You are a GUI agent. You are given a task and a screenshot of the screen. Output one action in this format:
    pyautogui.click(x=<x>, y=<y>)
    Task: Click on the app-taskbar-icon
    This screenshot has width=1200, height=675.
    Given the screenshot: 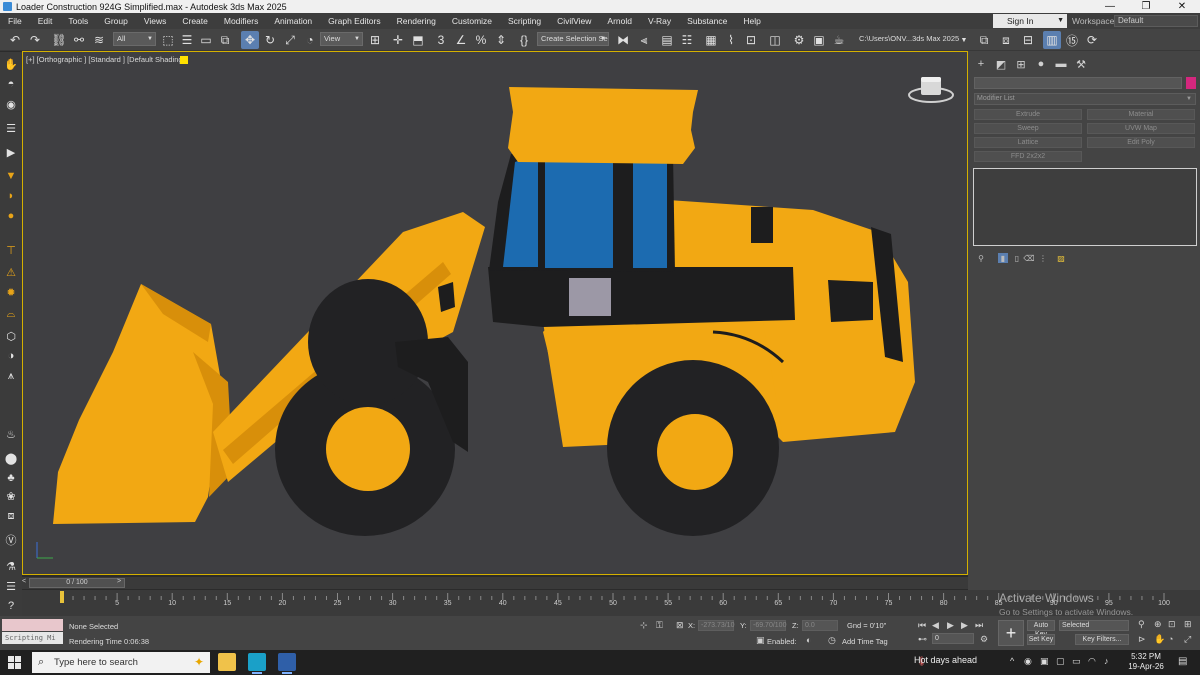 What is the action you would take?
    pyautogui.click(x=287, y=663)
    